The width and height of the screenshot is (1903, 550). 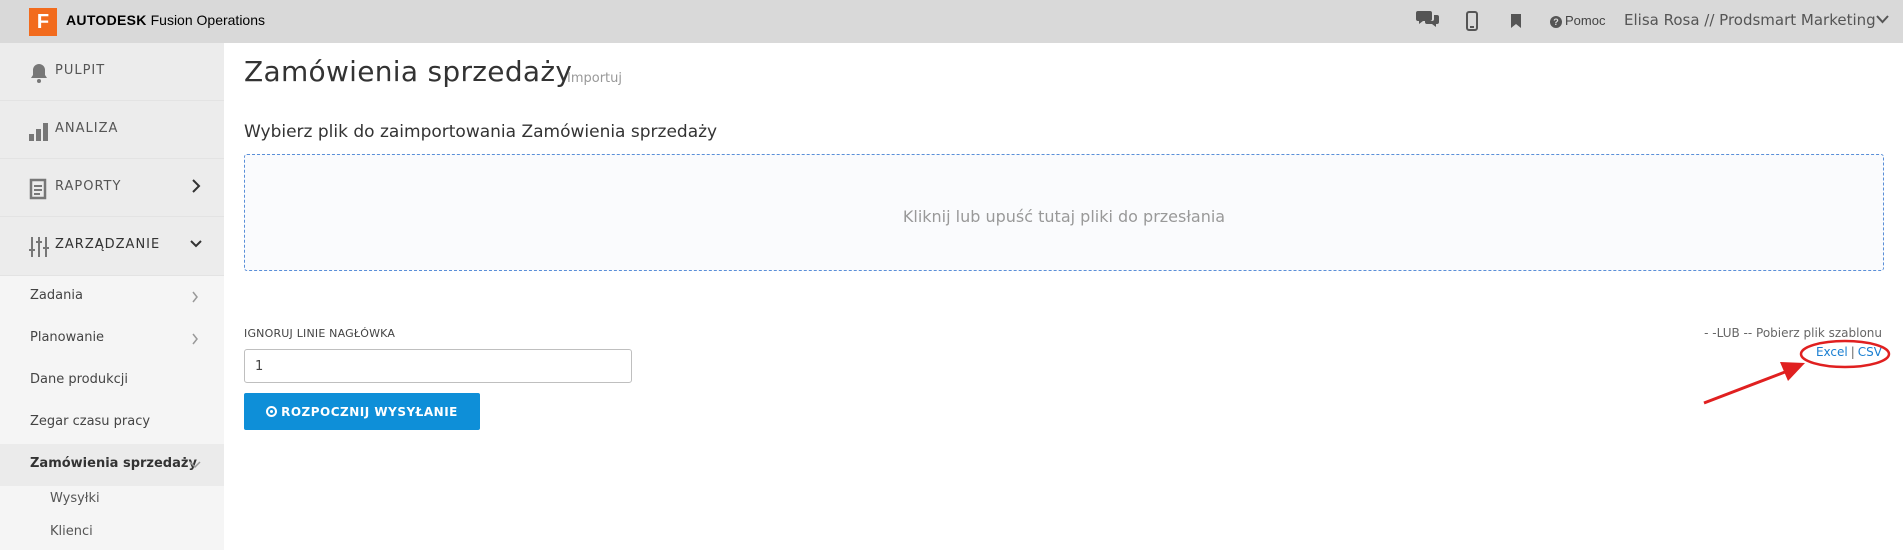 What do you see at coordinates (1845, 354) in the screenshot?
I see `highlight-ellipse` at bounding box center [1845, 354].